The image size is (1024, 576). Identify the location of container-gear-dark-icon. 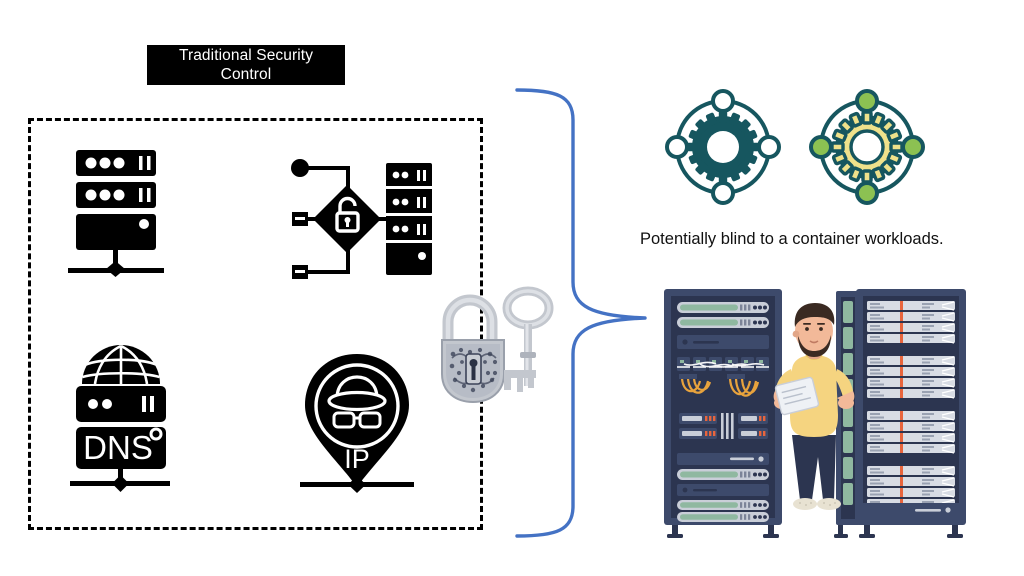
(723, 147).